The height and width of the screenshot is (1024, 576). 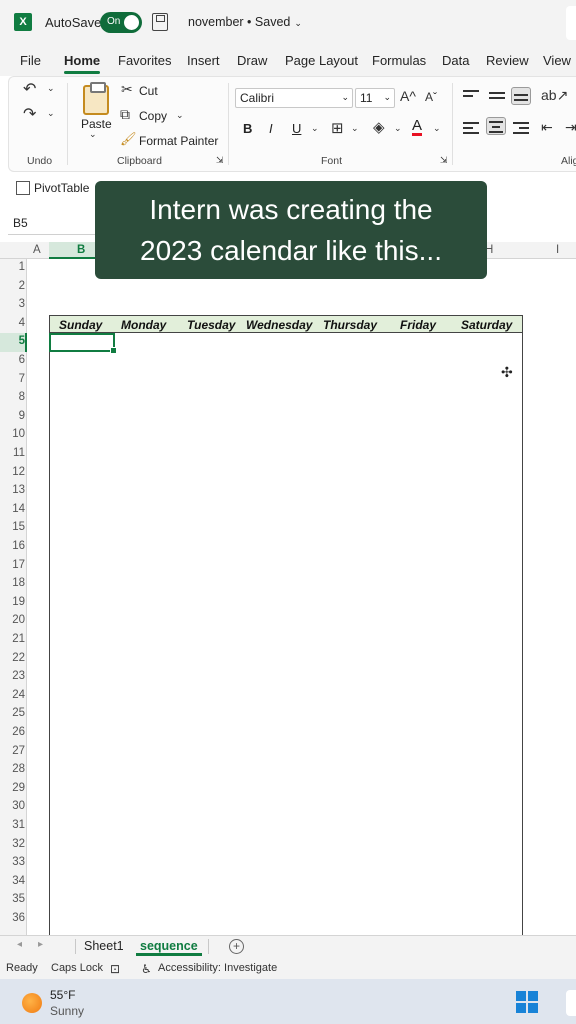 What do you see at coordinates (12, 844) in the screenshot?
I see `row-header-32: 32` at bounding box center [12, 844].